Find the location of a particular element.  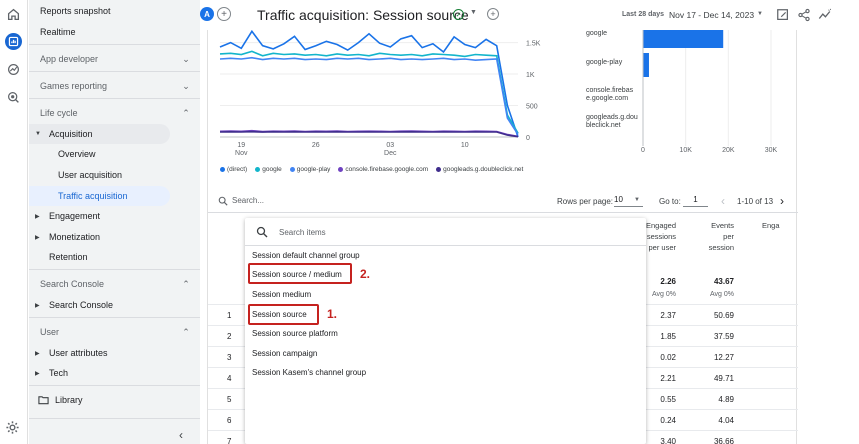

dropdown-item-session-custom-channel-group: Session Kasem's channel group is located at coordinates (309, 372).